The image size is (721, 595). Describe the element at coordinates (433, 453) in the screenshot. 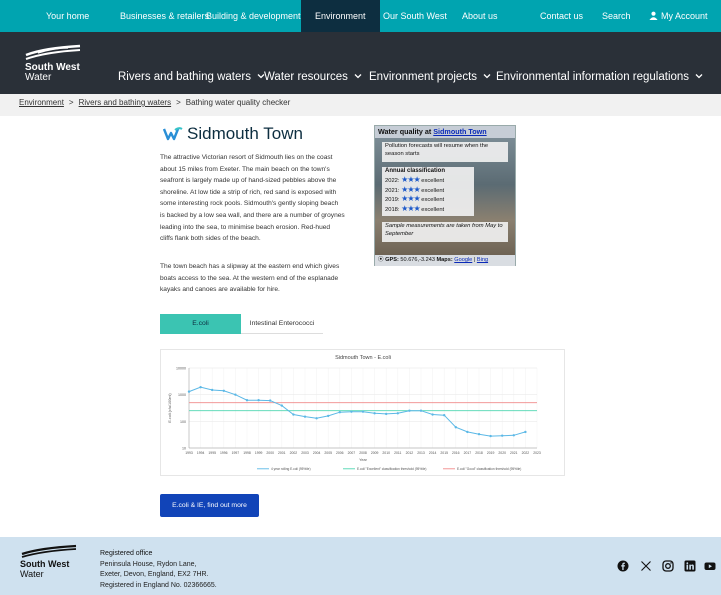

I see `x-tick-label: 2014` at that location.